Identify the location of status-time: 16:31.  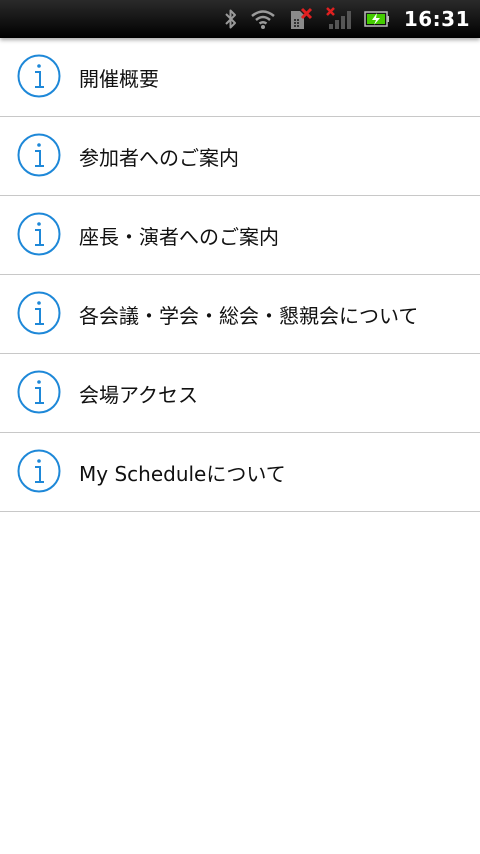
(436, 19).